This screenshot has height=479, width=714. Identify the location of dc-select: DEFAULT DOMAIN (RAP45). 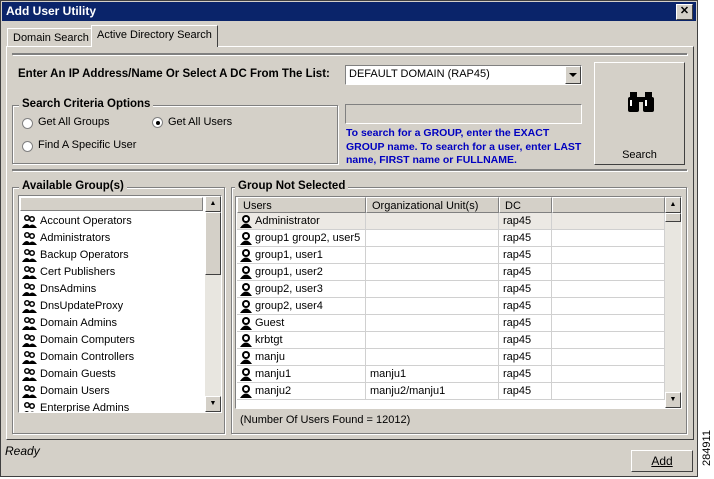
(463, 75).